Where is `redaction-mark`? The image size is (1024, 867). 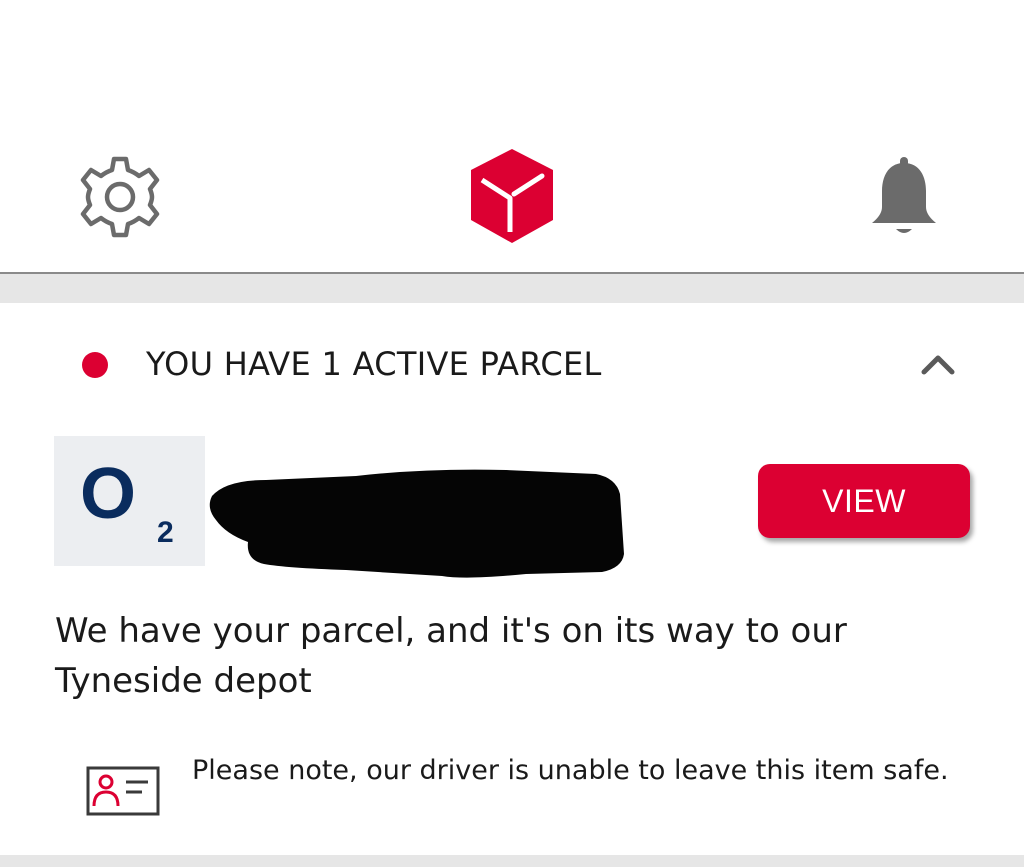 redaction-mark is located at coordinates (416, 523).